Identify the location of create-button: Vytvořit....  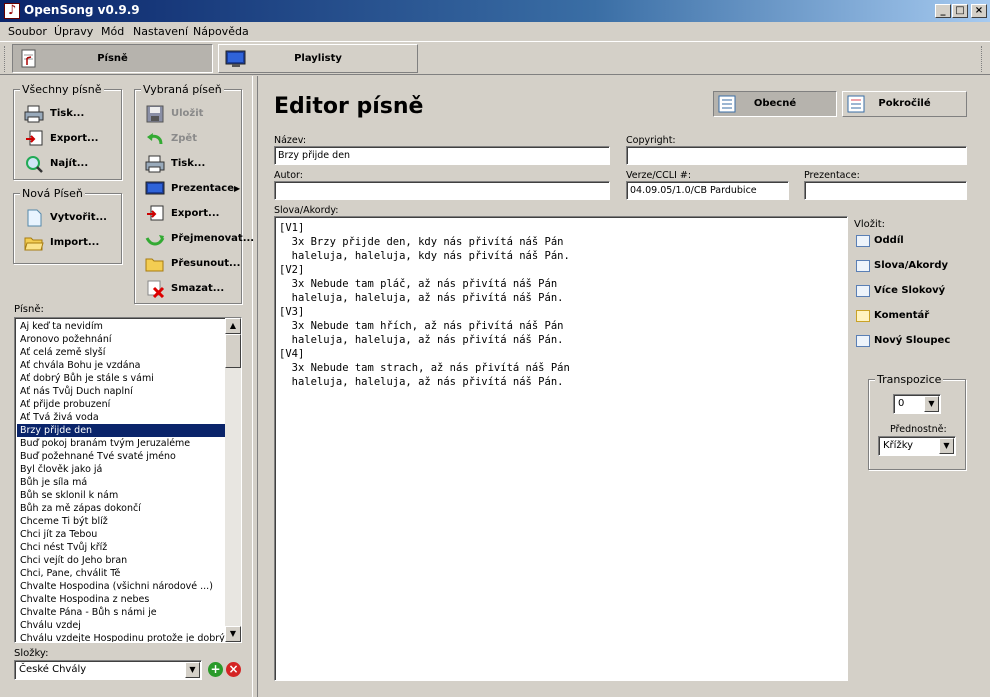
(65, 218).